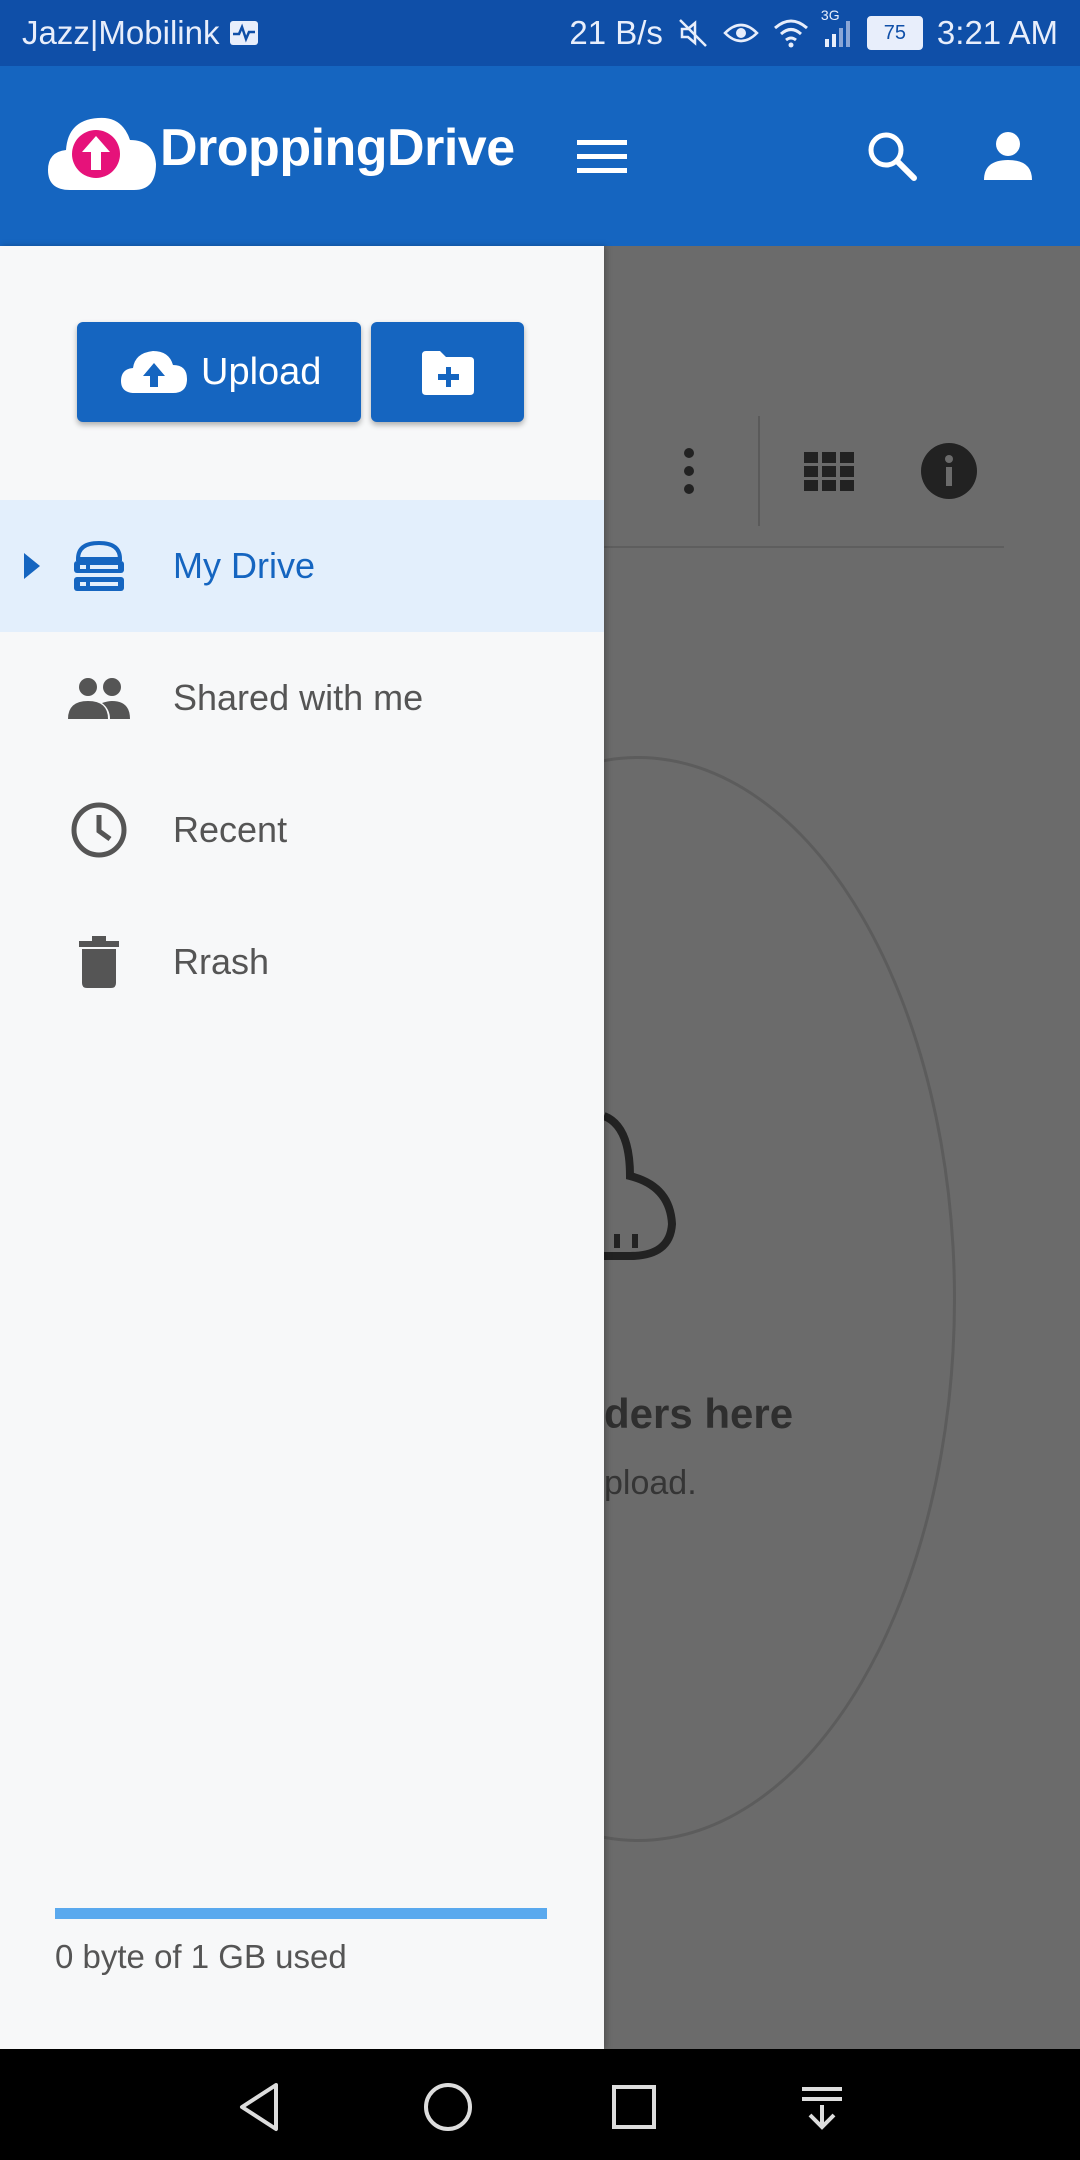  What do you see at coordinates (301, 1913) in the screenshot?
I see `storage-progress-bar` at bounding box center [301, 1913].